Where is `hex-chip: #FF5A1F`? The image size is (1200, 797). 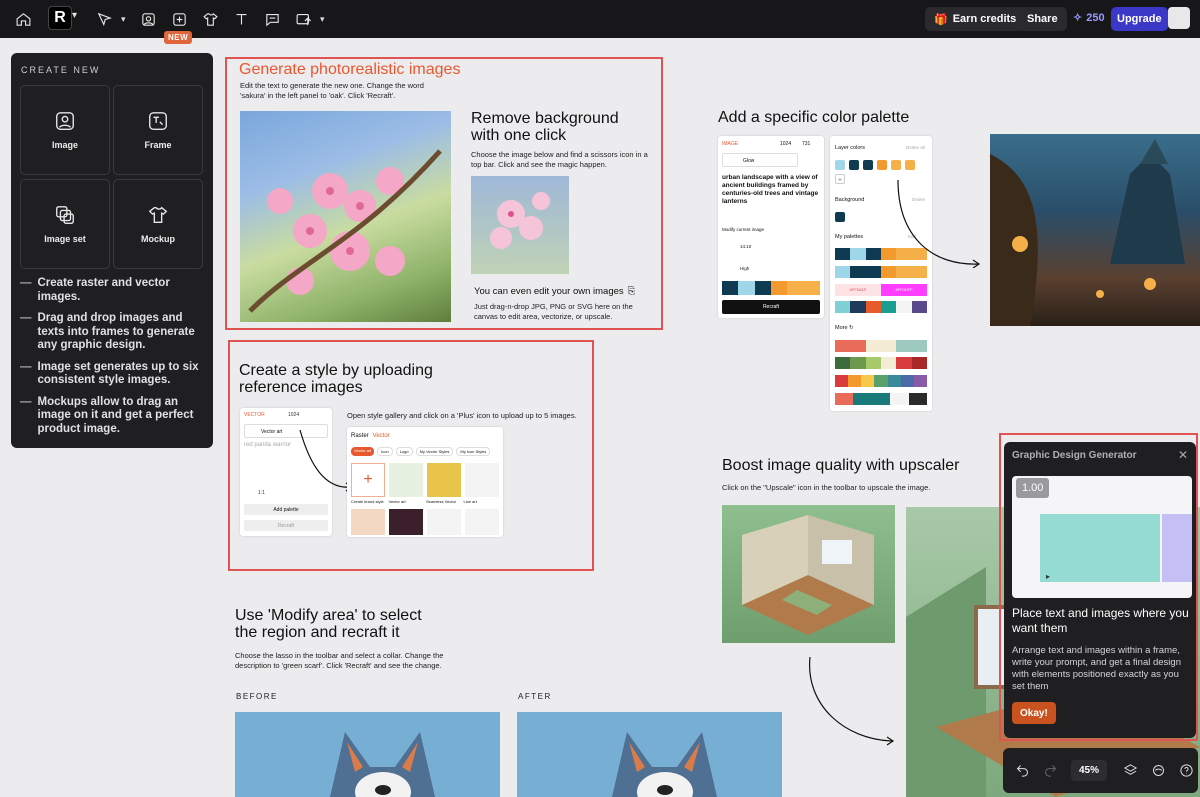 hex-chip: #FF5A1F is located at coordinates (858, 290).